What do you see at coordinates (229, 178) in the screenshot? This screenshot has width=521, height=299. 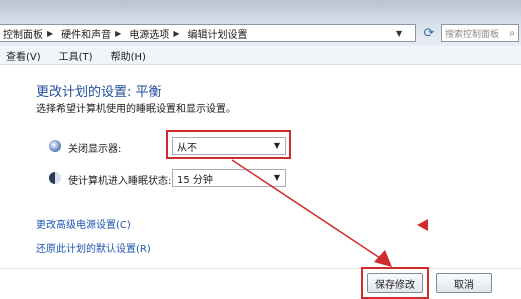 I see `sleep-select: 15 分钟 ▼` at bounding box center [229, 178].